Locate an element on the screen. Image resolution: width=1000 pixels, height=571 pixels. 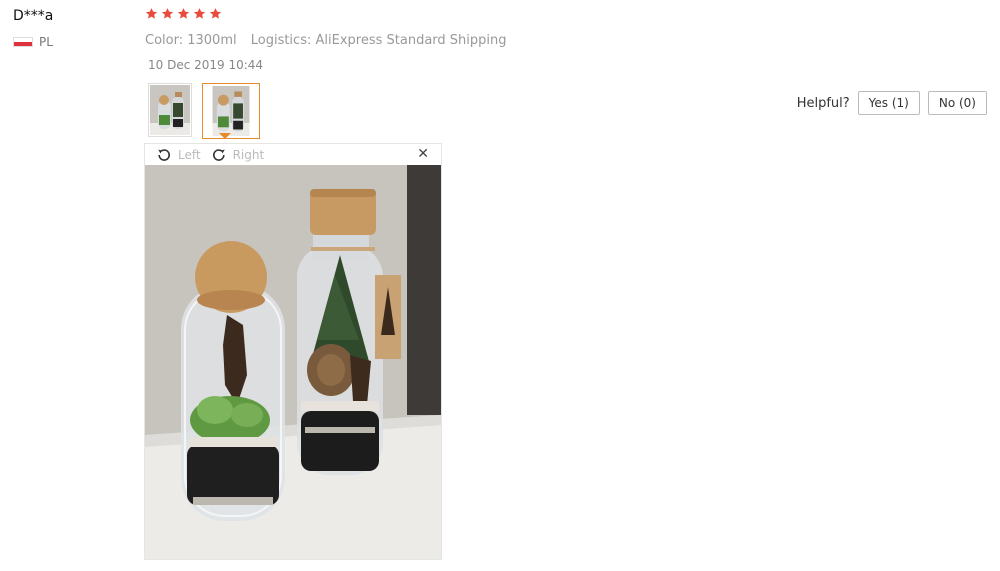
selected-thumbnail-caret is located at coordinates (225, 136).